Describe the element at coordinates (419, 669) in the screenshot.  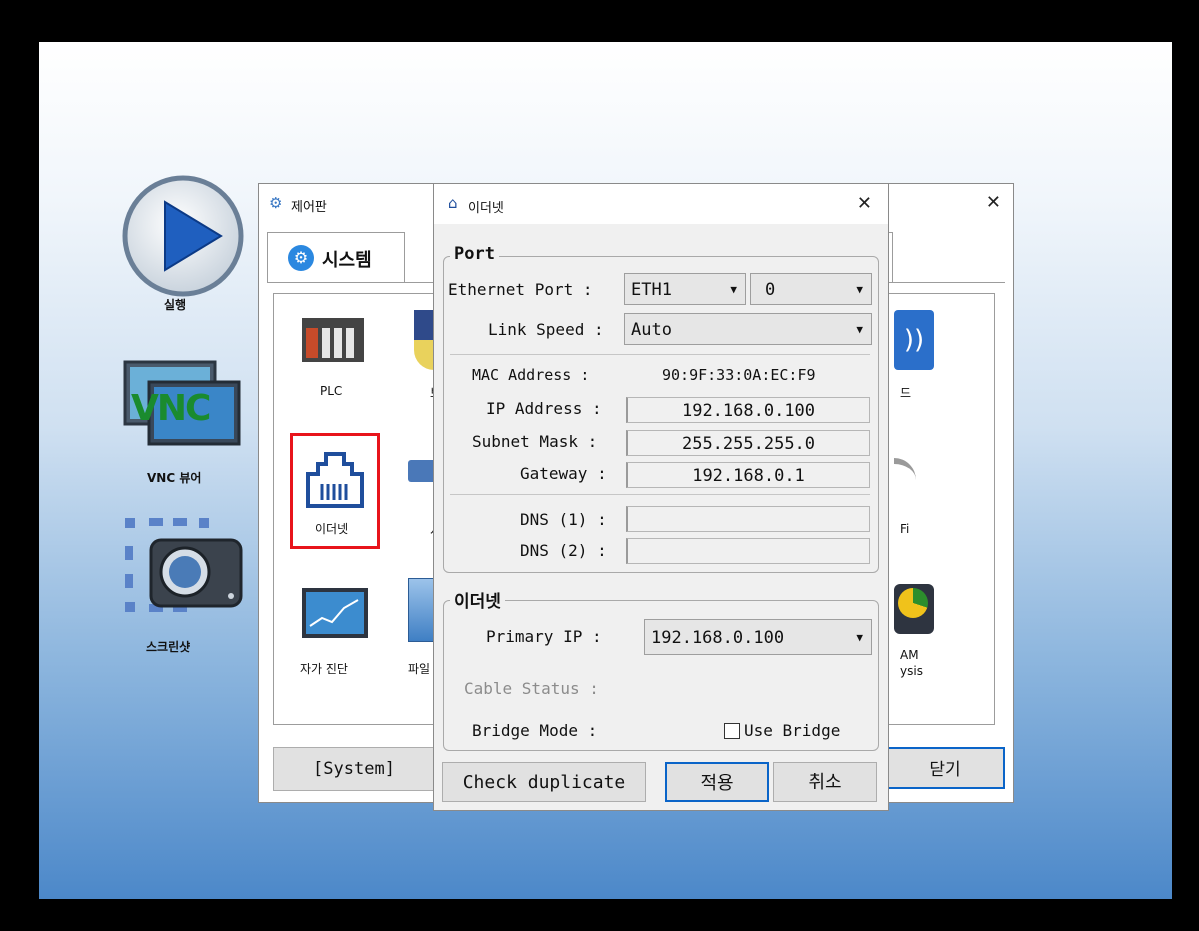
I see `file-label: 파일` at that location.